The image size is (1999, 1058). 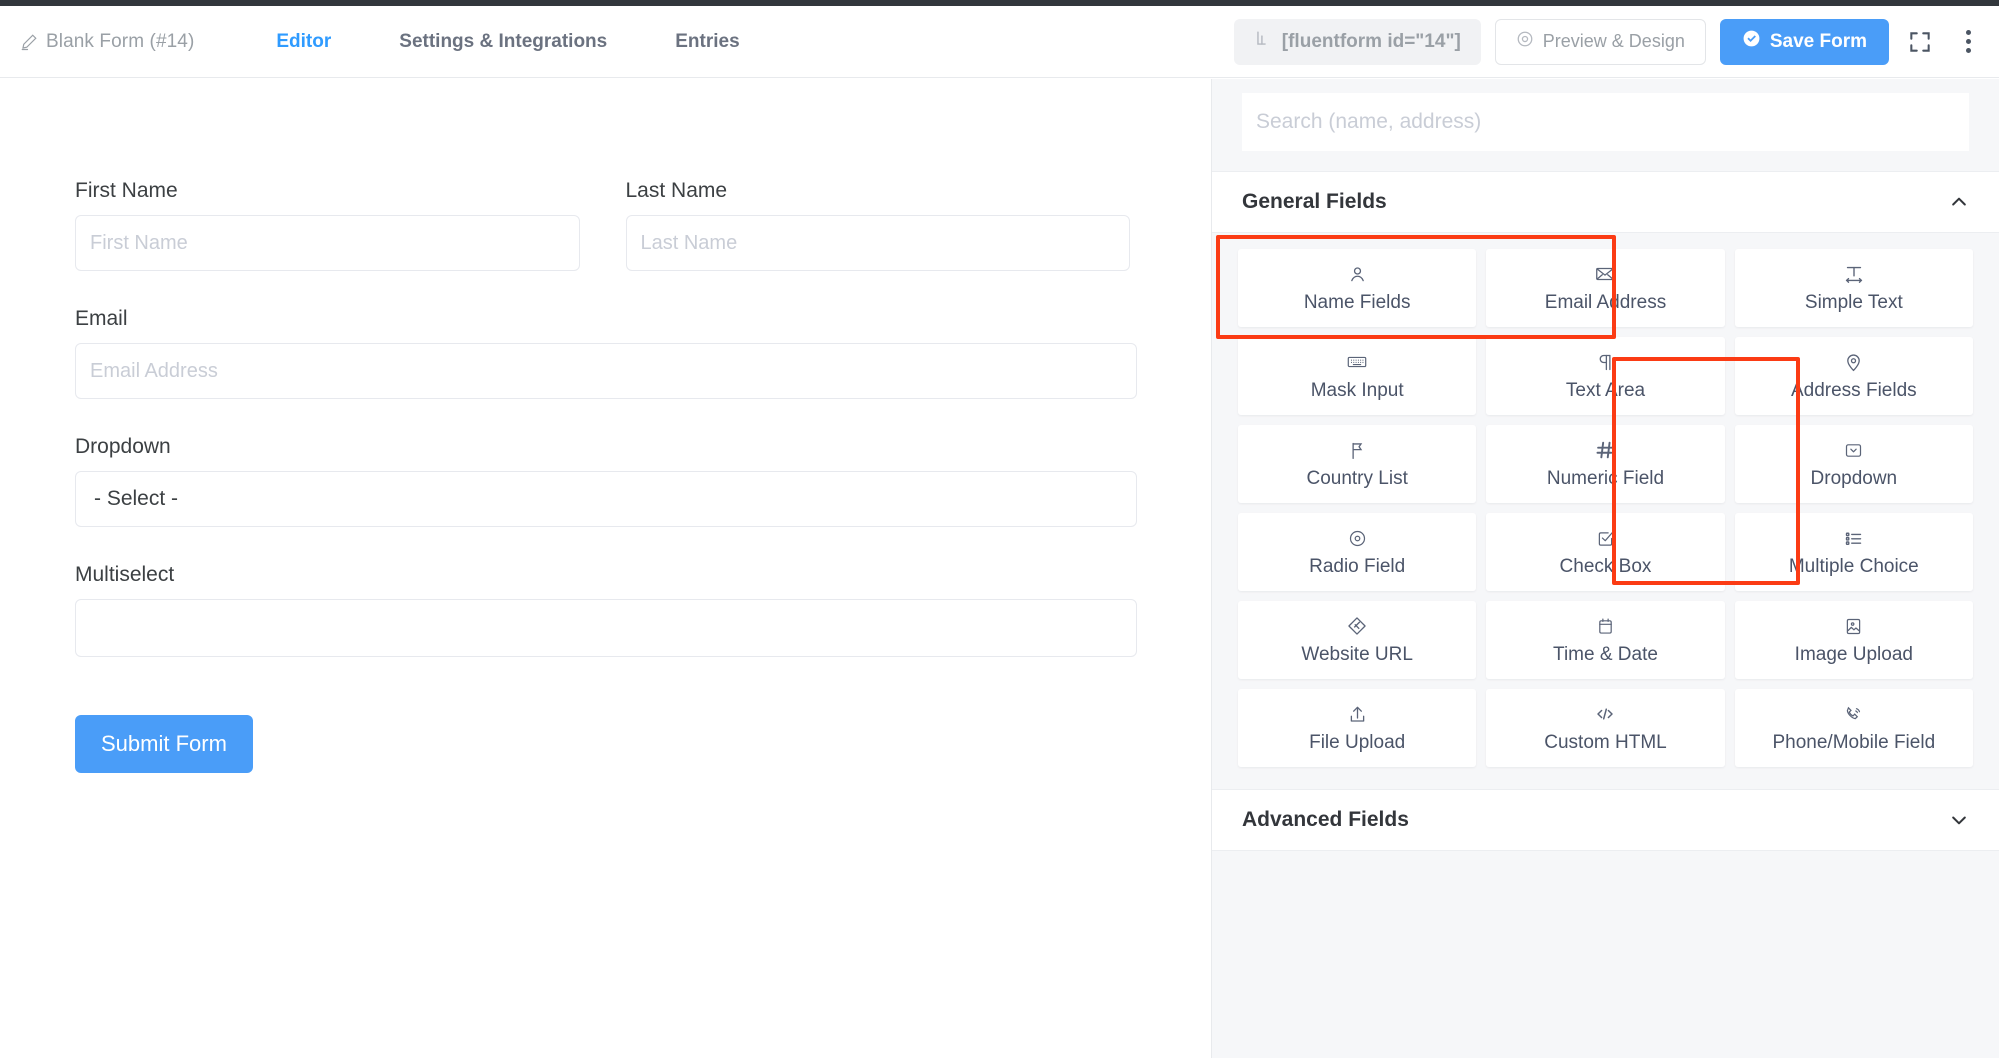 I want to click on field-label: Last Name, so click(x=676, y=190).